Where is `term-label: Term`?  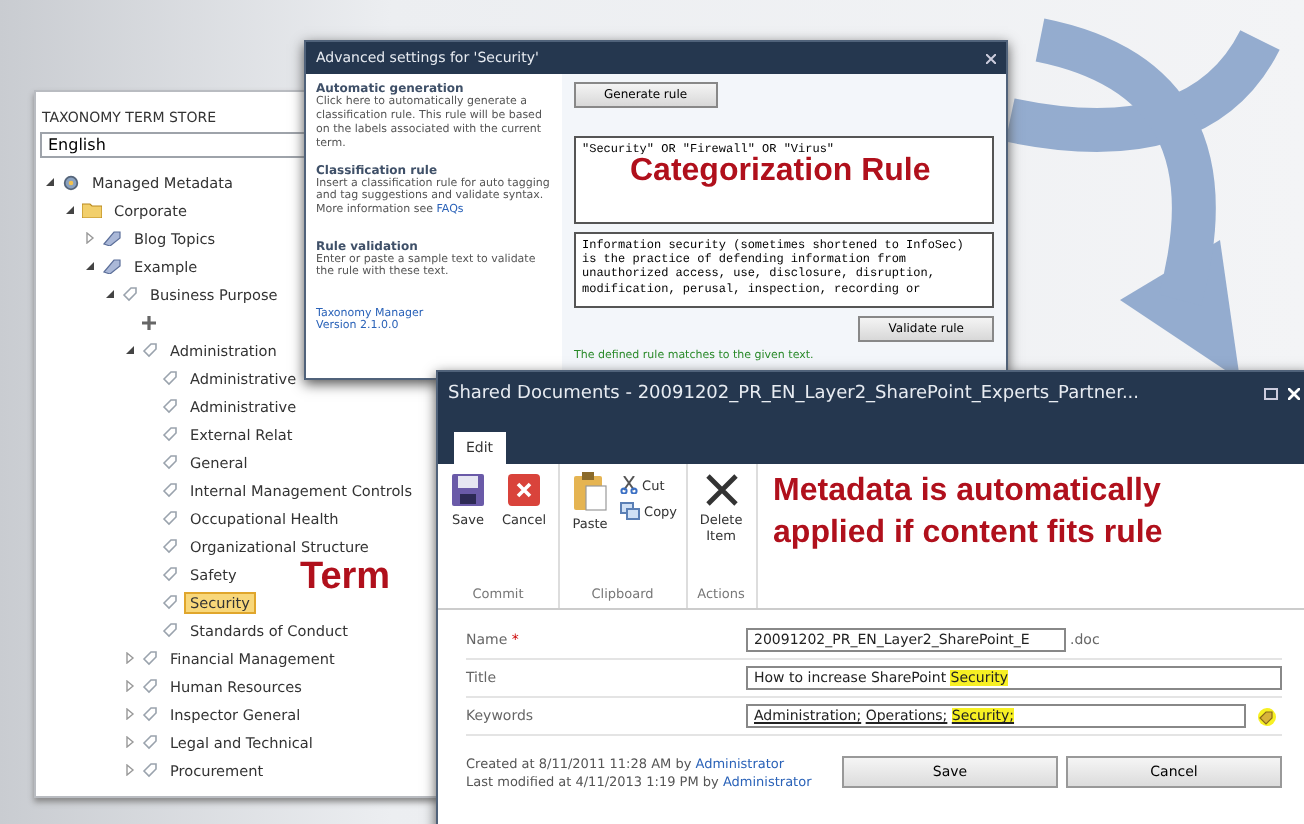
term-label: Term is located at coordinates (345, 578).